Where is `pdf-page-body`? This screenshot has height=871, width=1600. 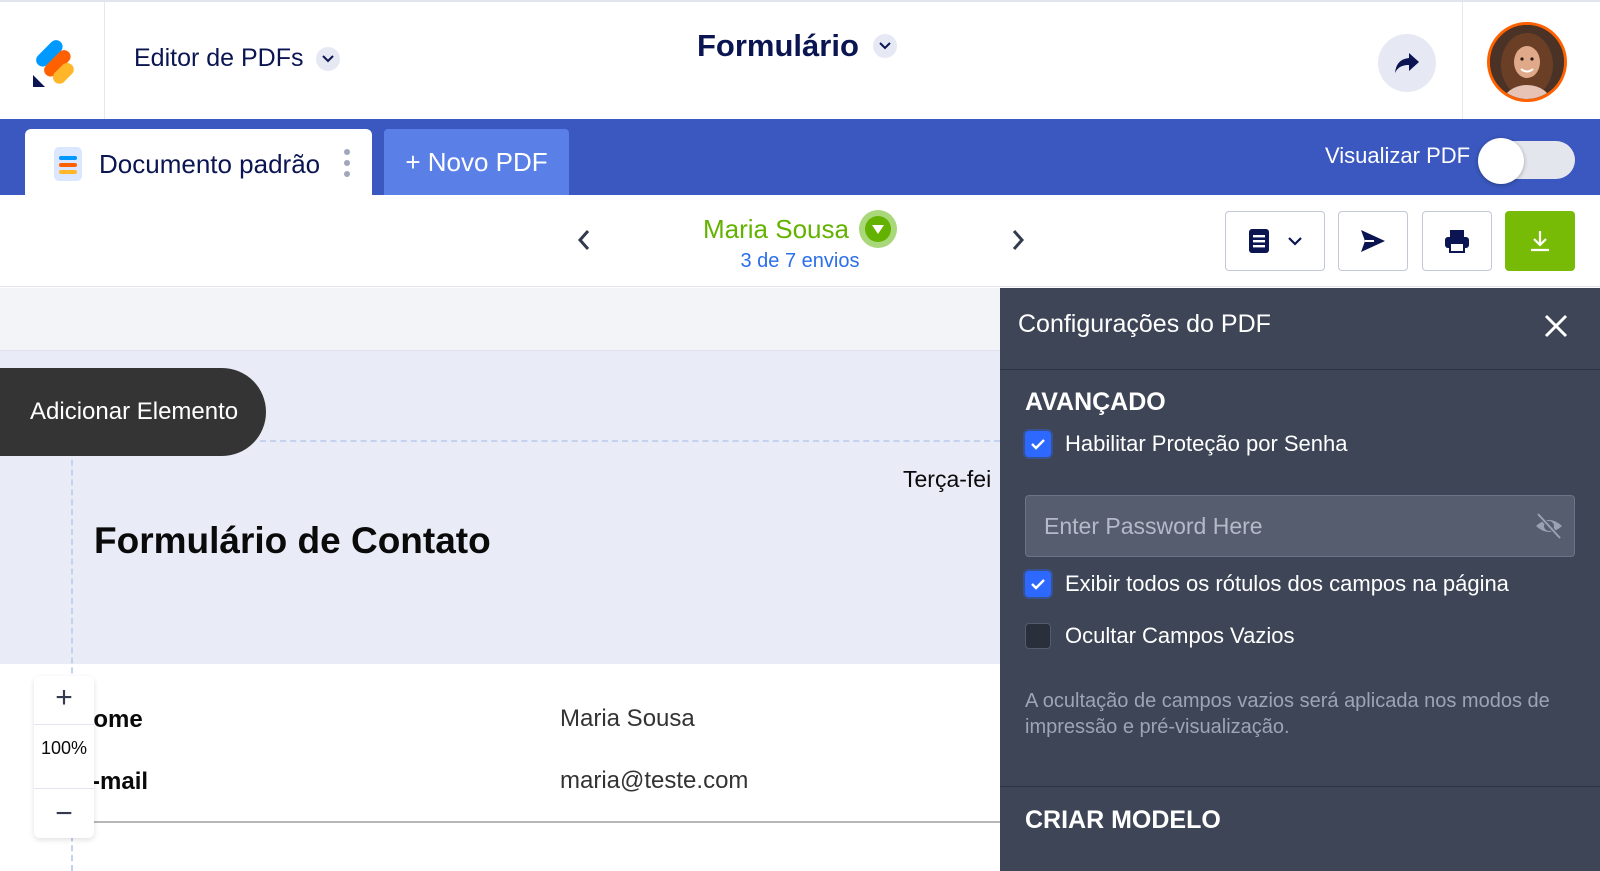 pdf-page-body is located at coordinates (500, 767).